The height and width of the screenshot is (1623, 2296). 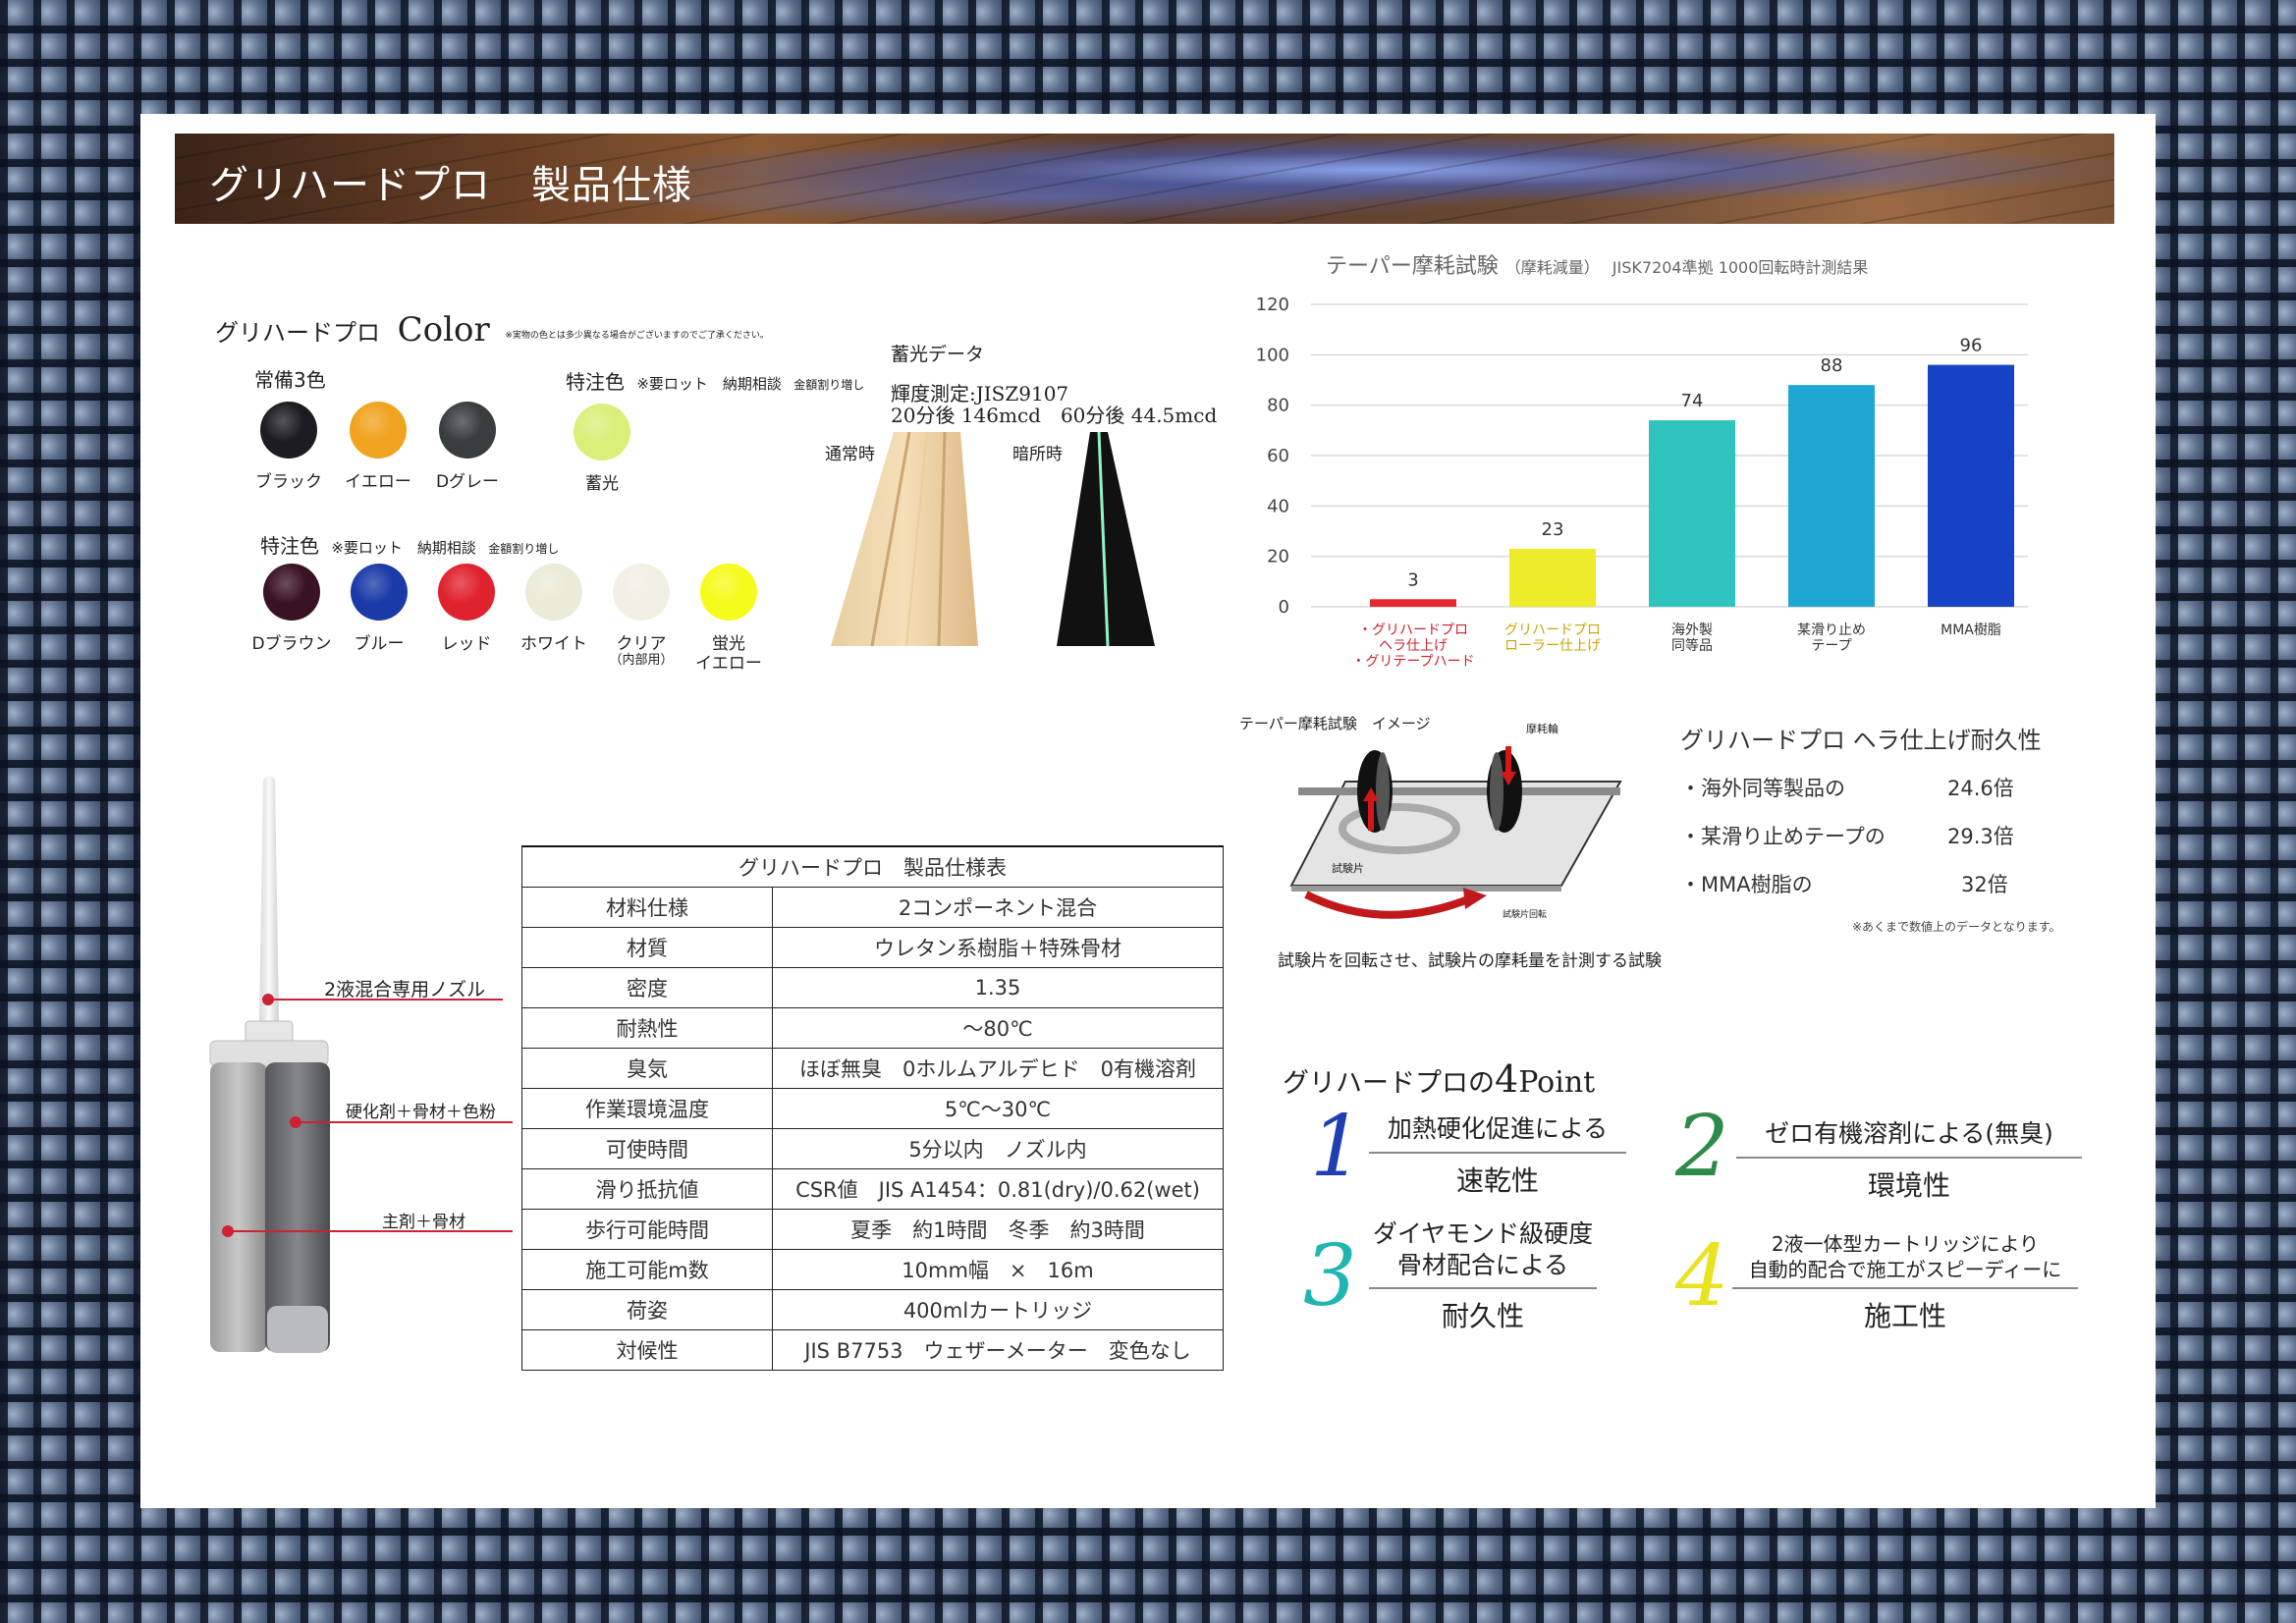 What do you see at coordinates (998, 1269) in the screenshot?
I see `spec-value: 10mm幅 × 16m` at bounding box center [998, 1269].